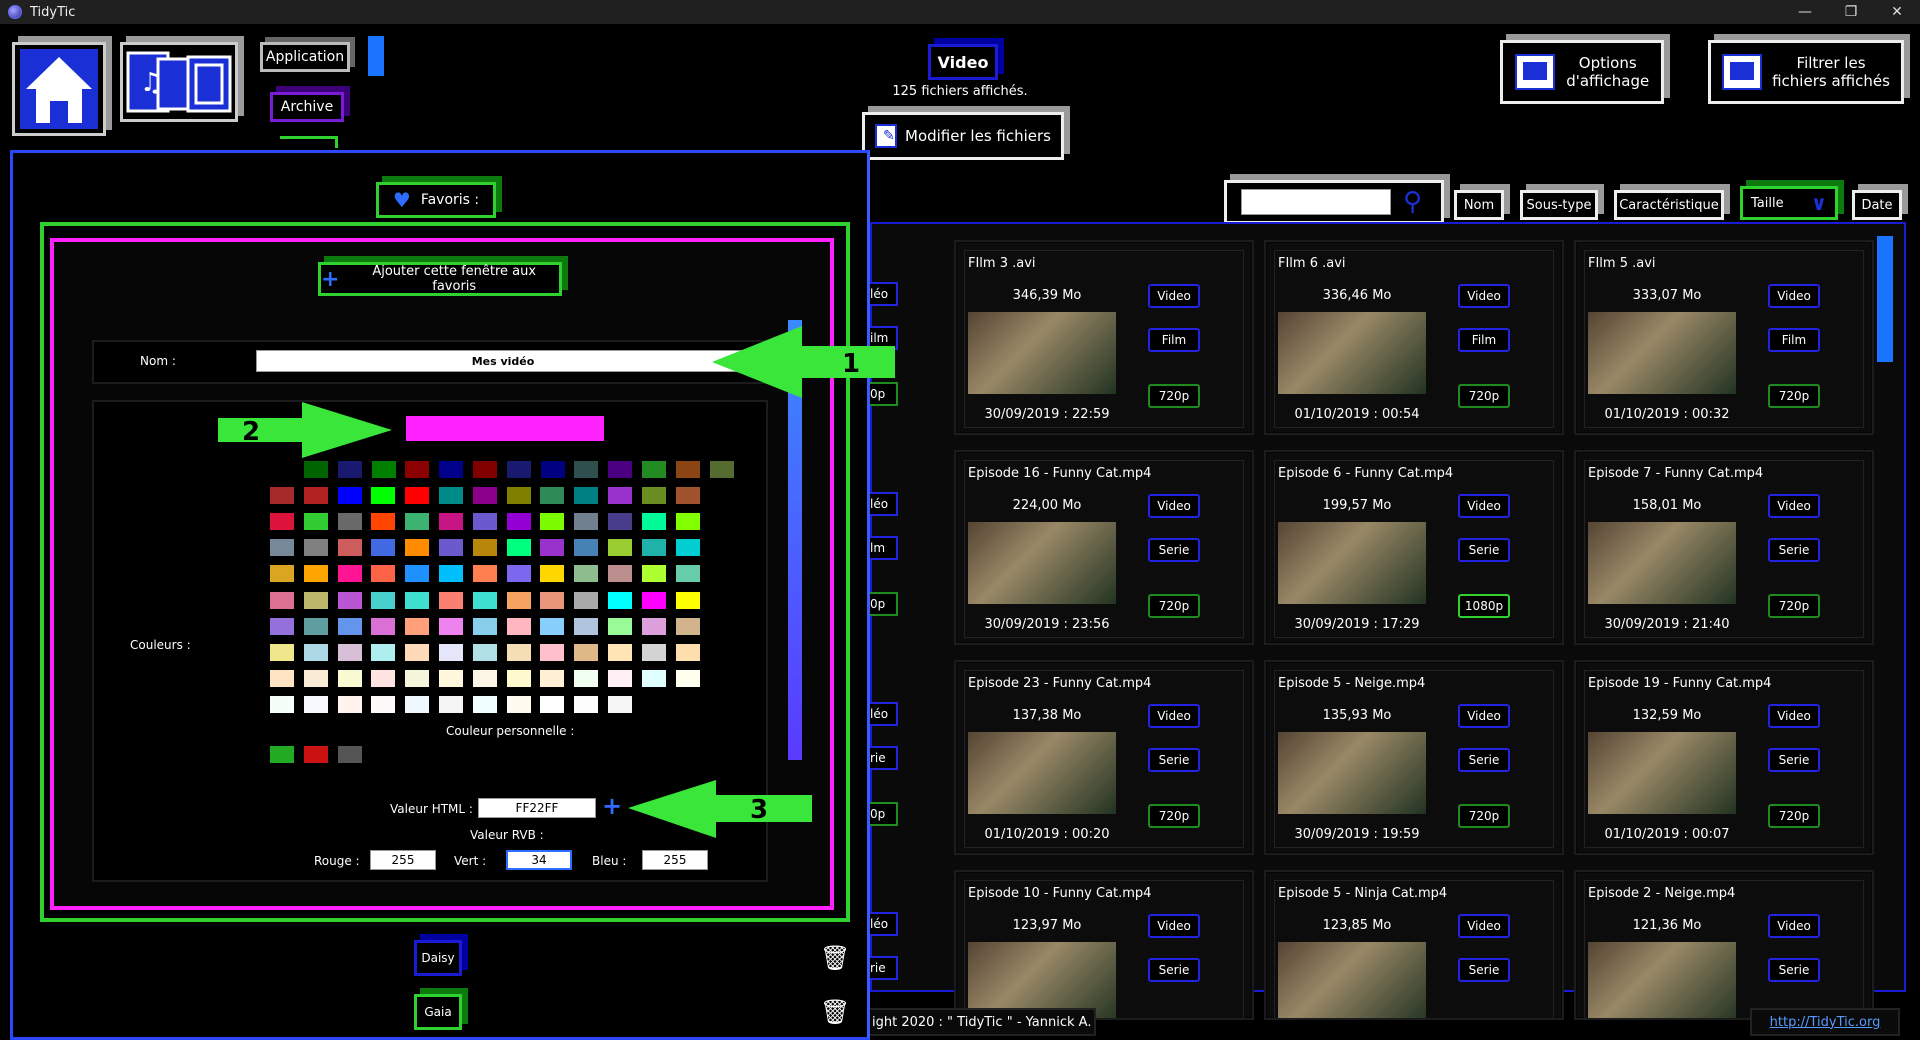 The image size is (1920, 1040). What do you see at coordinates (884, 924) in the screenshot?
I see `tile-tag-partial: léo` at bounding box center [884, 924].